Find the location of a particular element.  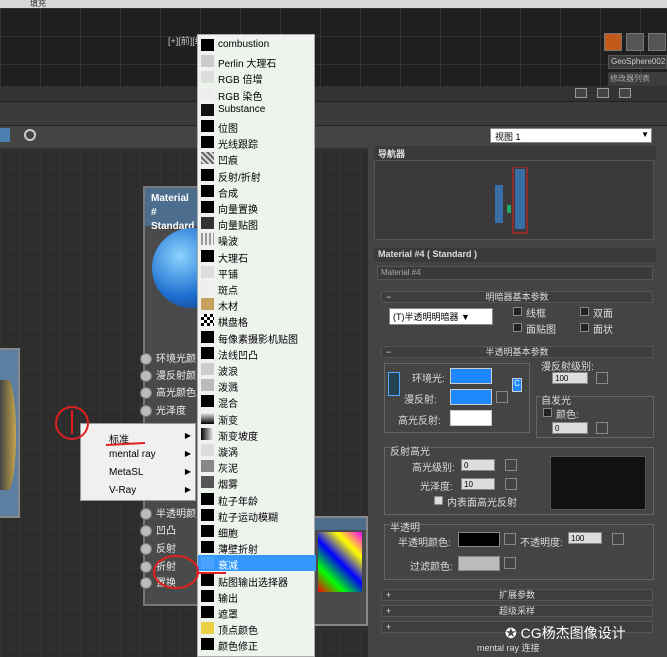

specular-label: 高光反射: is located at coordinates (419, 421).